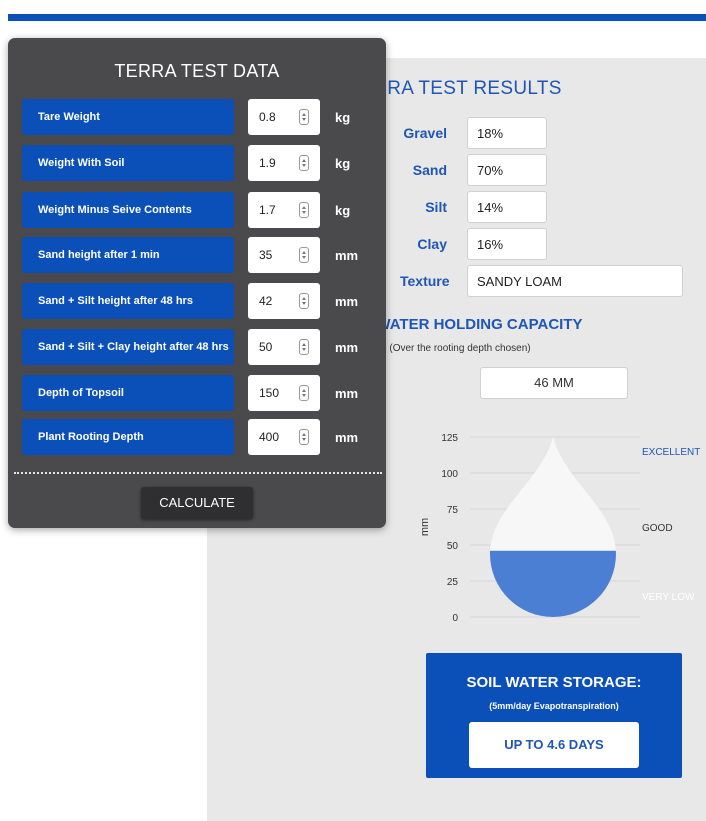 The height and width of the screenshot is (821, 706). Describe the element at coordinates (267, 163) in the screenshot. I see `input-value: 1.9` at that location.